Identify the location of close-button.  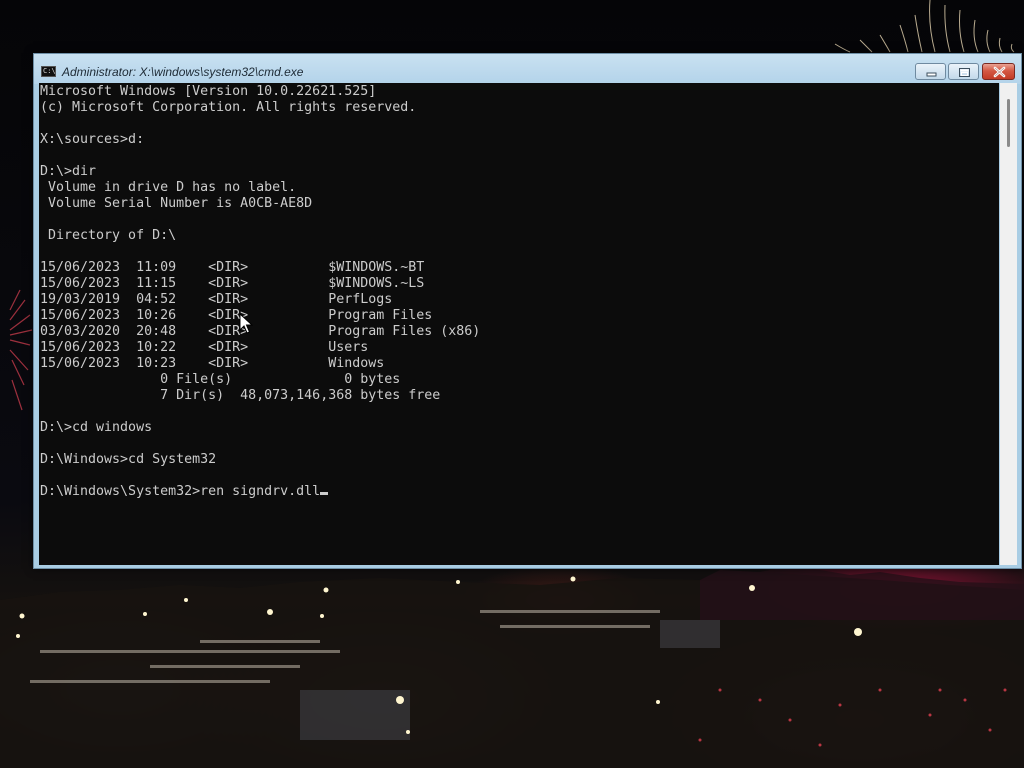
(998, 71).